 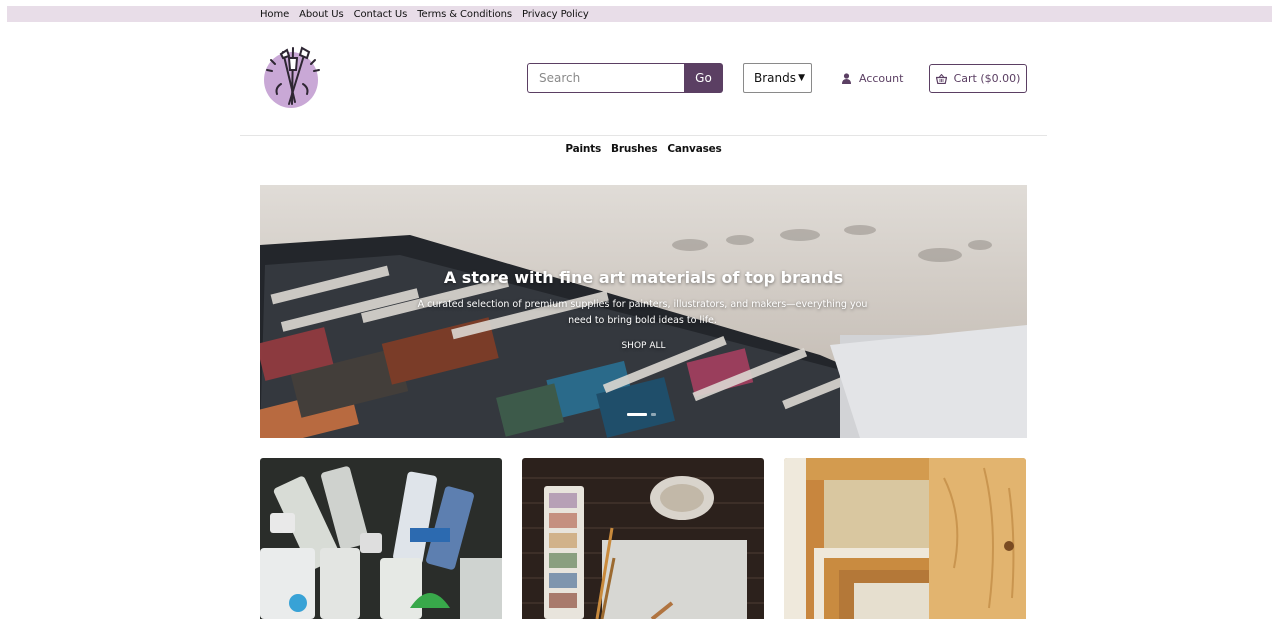 I want to click on canvas-frames-image, so click(x=905, y=538).